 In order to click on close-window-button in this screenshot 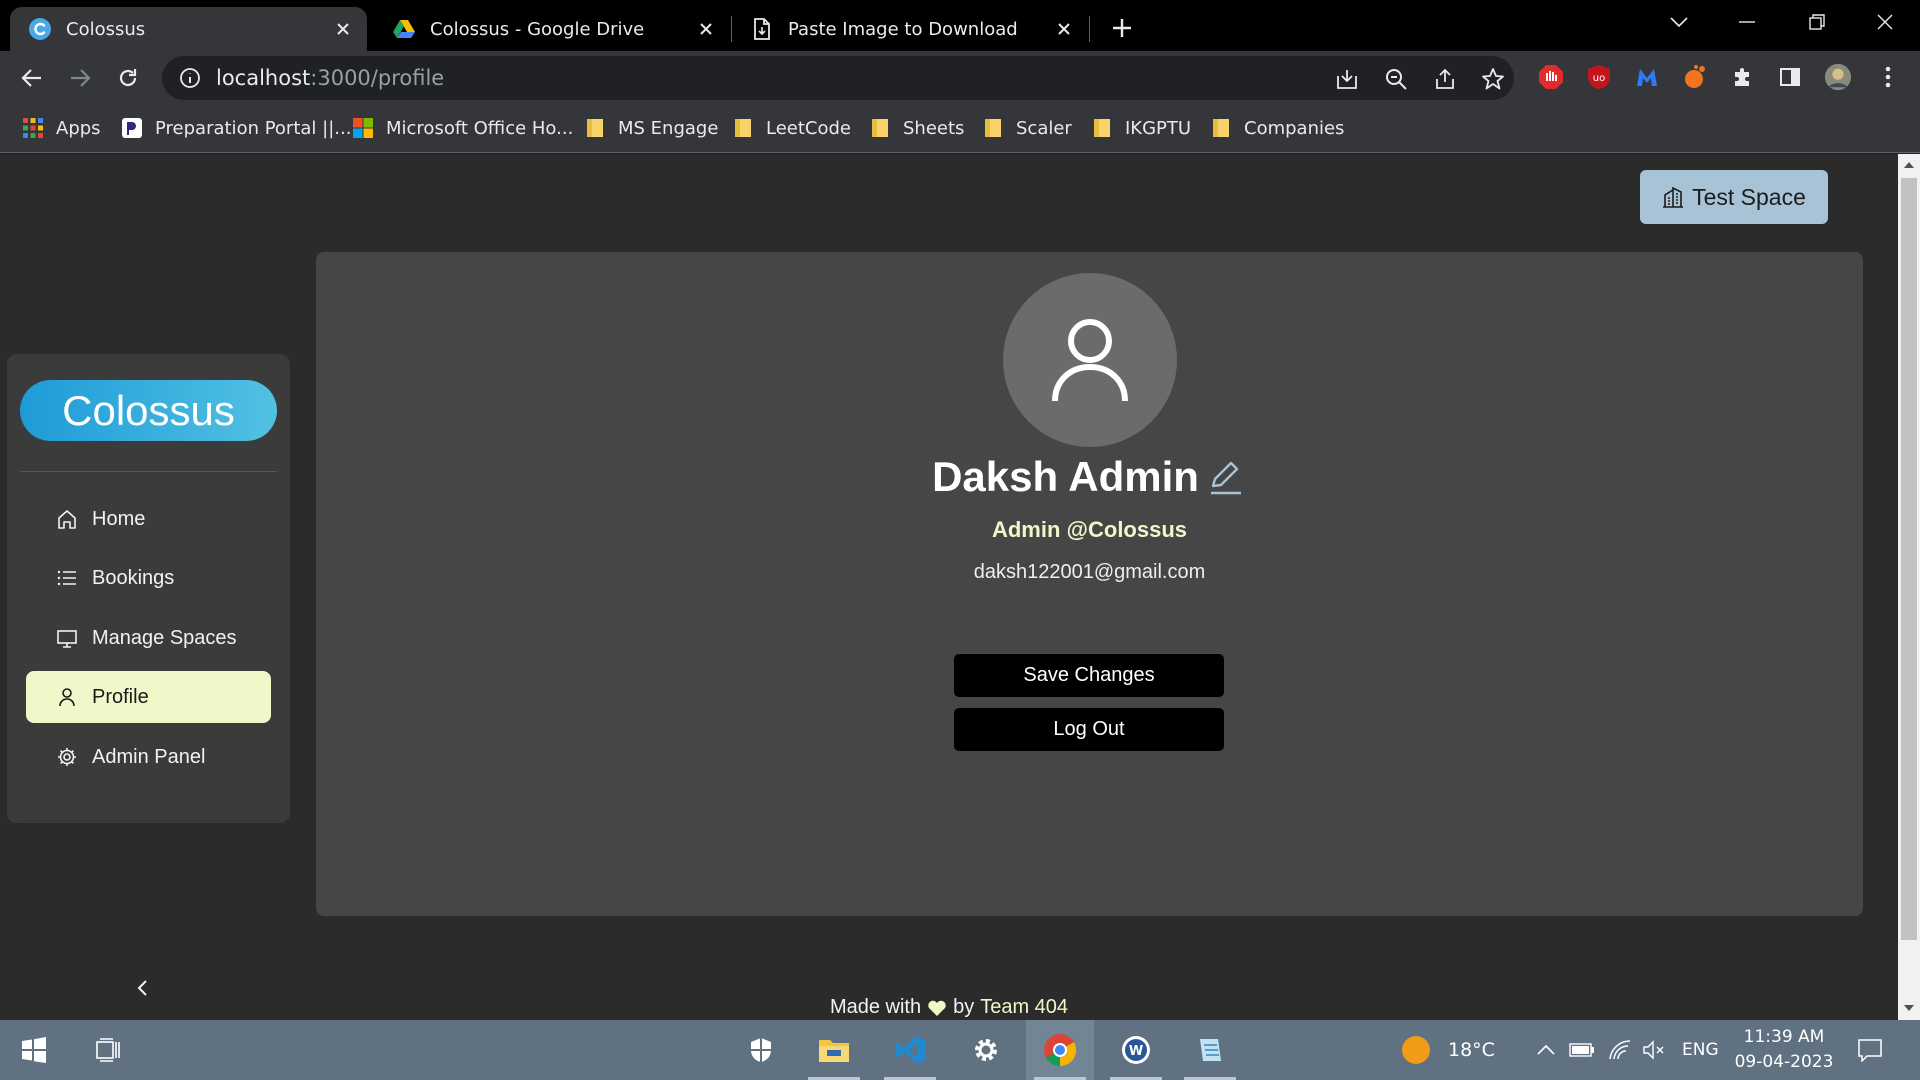, I will do `click(1885, 22)`.